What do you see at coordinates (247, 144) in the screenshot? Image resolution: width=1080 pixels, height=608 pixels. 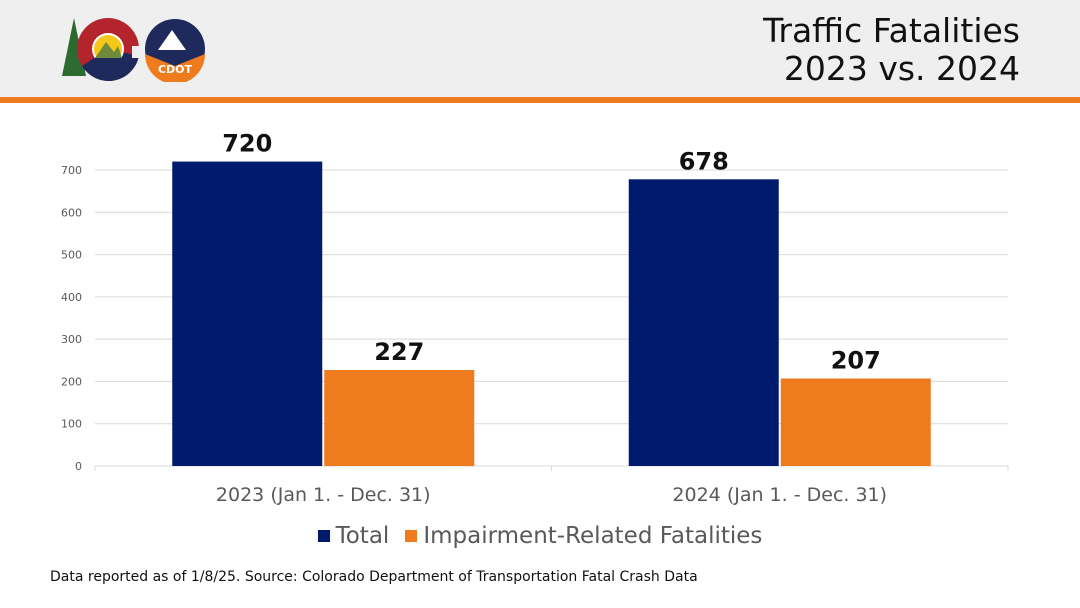 I see `data-label: 720` at bounding box center [247, 144].